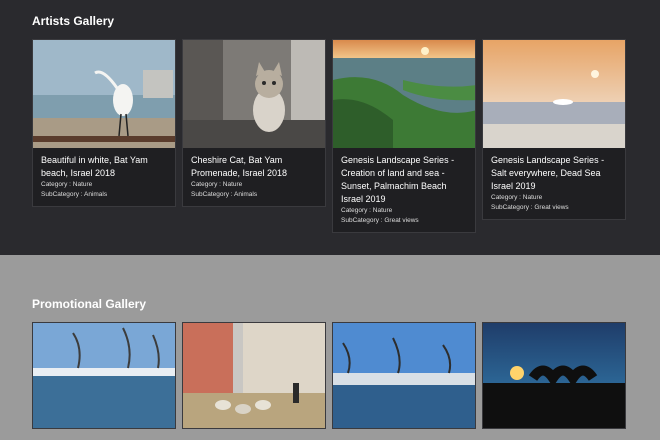 The width and height of the screenshot is (660, 440). Describe the element at coordinates (554, 94) in the screenshot. I see `card-image-dead-sea` at that location.